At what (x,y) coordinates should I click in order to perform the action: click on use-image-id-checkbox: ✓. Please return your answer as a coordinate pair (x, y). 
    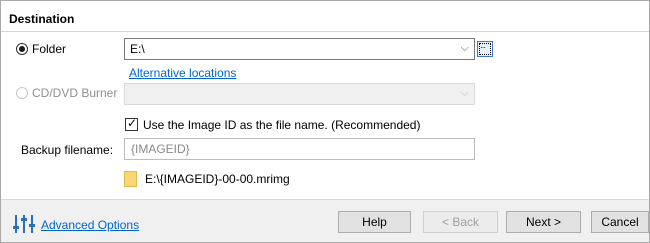
    Looking at the image, I should click on (131, 123).